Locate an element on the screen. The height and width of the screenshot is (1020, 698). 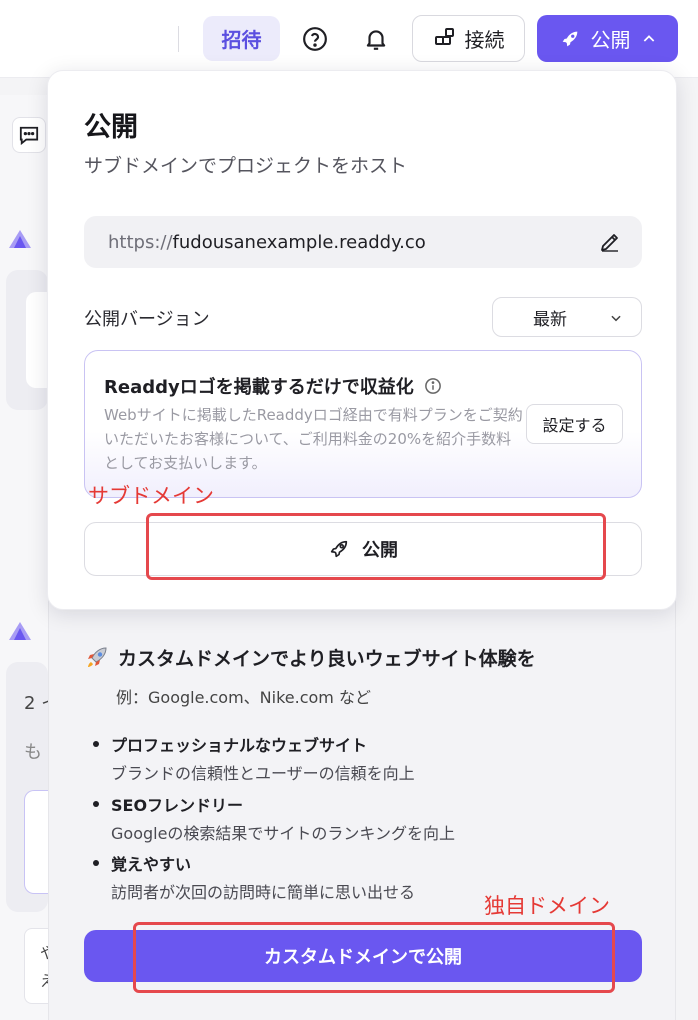
connect-icon is located at coordinates (444, 36).